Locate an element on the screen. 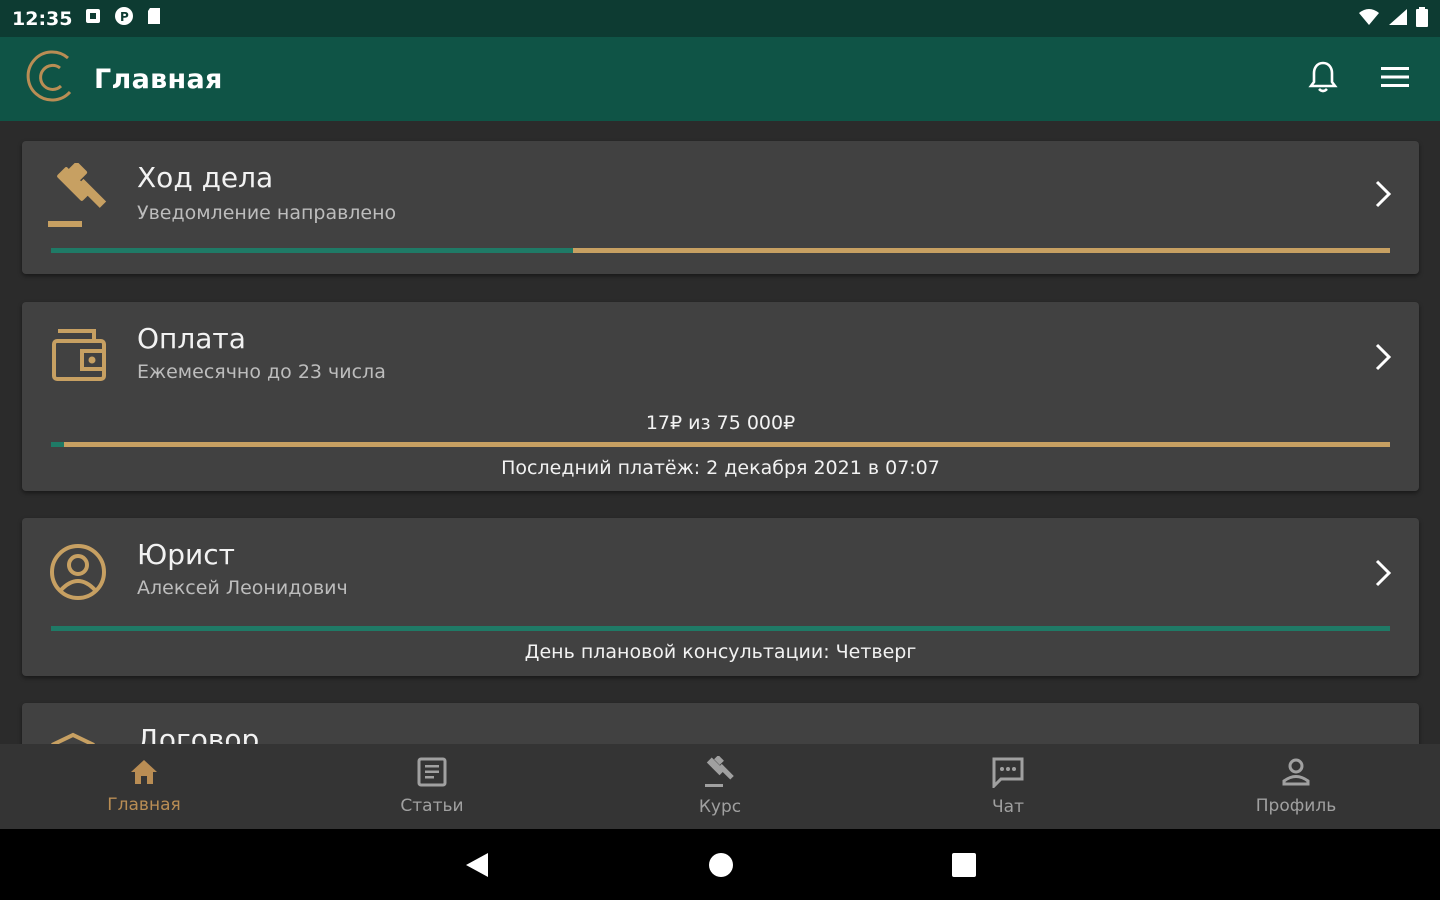 Image resolution: width=1440 pixels, height=900 pixels. nav-chat-label: Чат is located at coordinates (1008, 807).